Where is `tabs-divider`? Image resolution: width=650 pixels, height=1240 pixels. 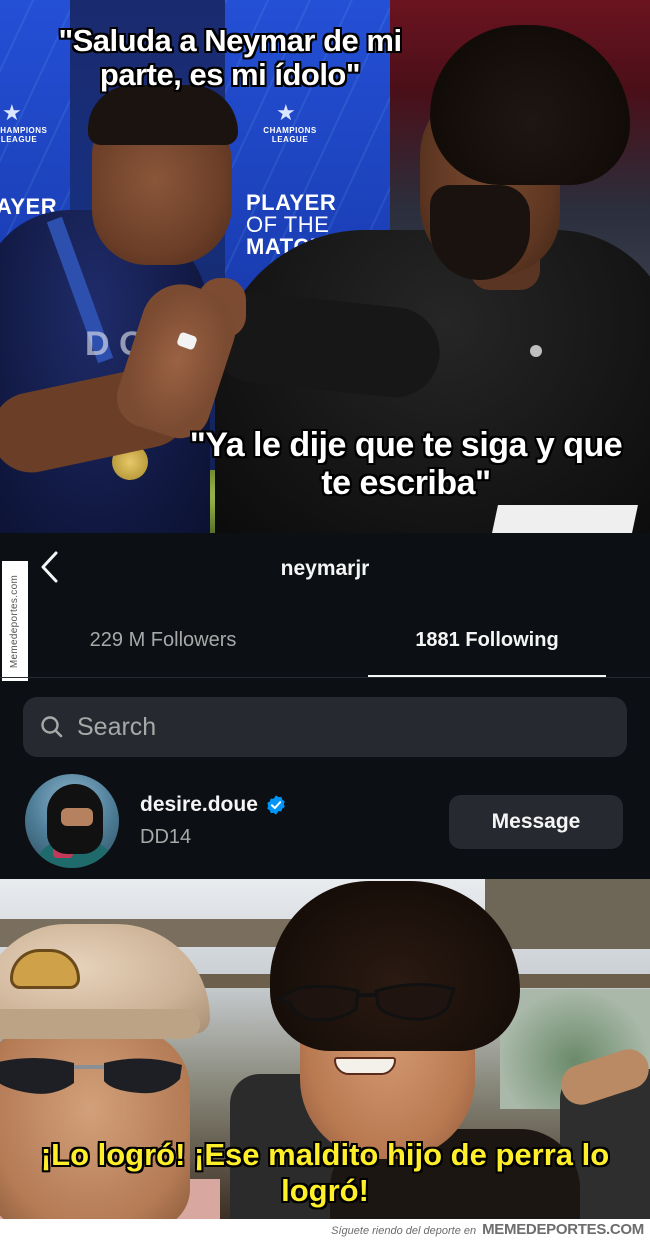 tabs-divider is located at coordinates (325, 677).